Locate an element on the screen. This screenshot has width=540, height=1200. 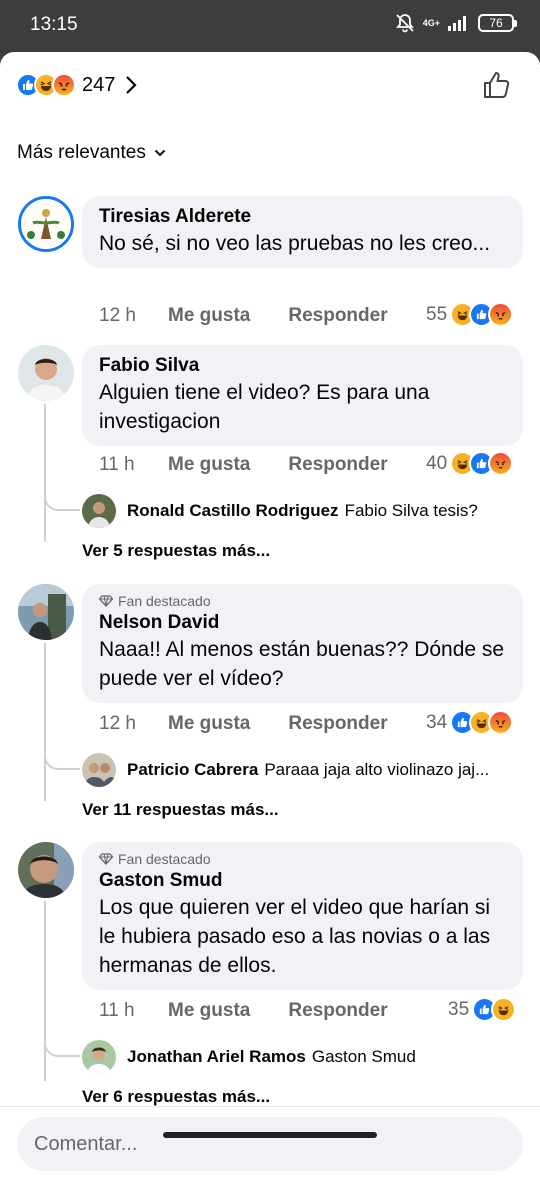
comment-reaction-count: 35 is located at coordinates (459, 1009).